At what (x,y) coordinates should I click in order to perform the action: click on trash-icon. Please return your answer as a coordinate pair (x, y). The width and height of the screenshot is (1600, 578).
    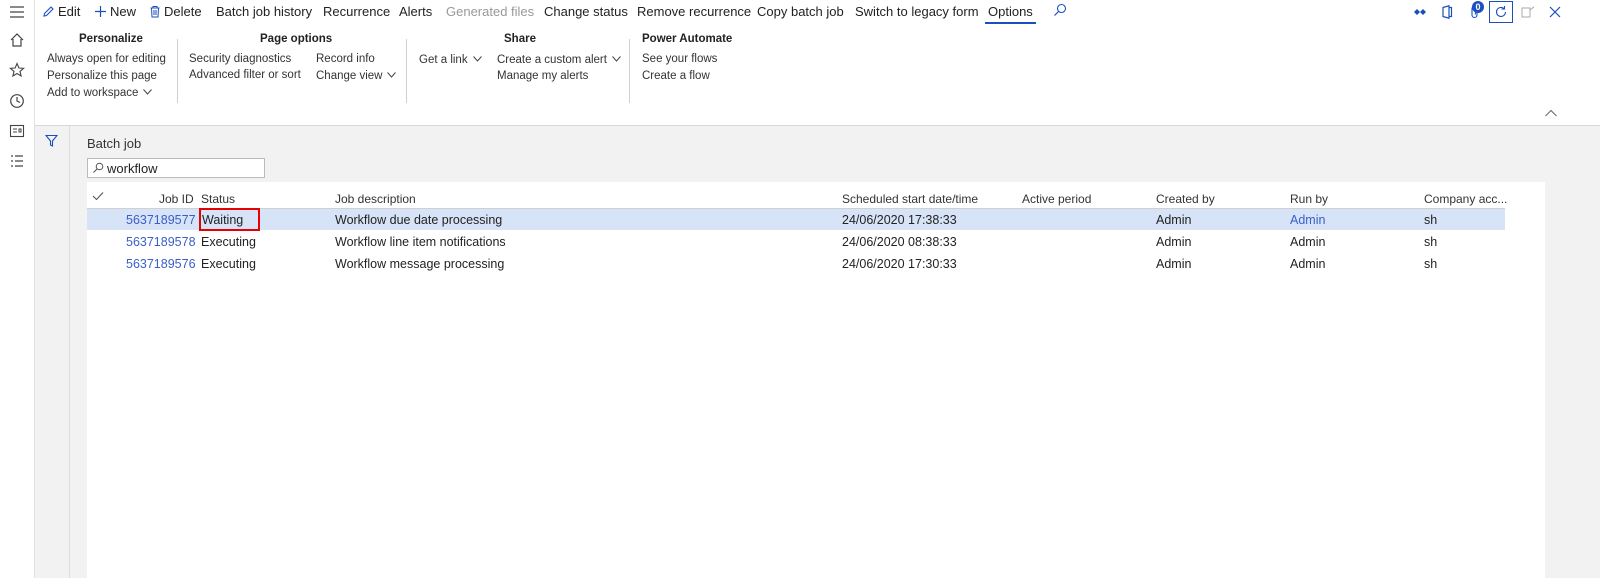
    Looking at the image, I should click on (155, 13).